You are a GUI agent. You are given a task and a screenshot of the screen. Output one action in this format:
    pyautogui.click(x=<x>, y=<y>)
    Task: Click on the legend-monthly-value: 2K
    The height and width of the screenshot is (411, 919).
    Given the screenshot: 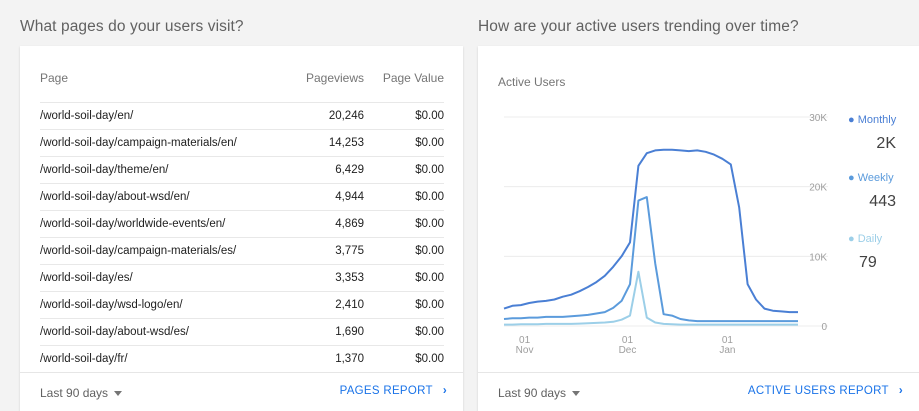 What is the action you would take?
    pyautogui.click(x=886, y=143)
    